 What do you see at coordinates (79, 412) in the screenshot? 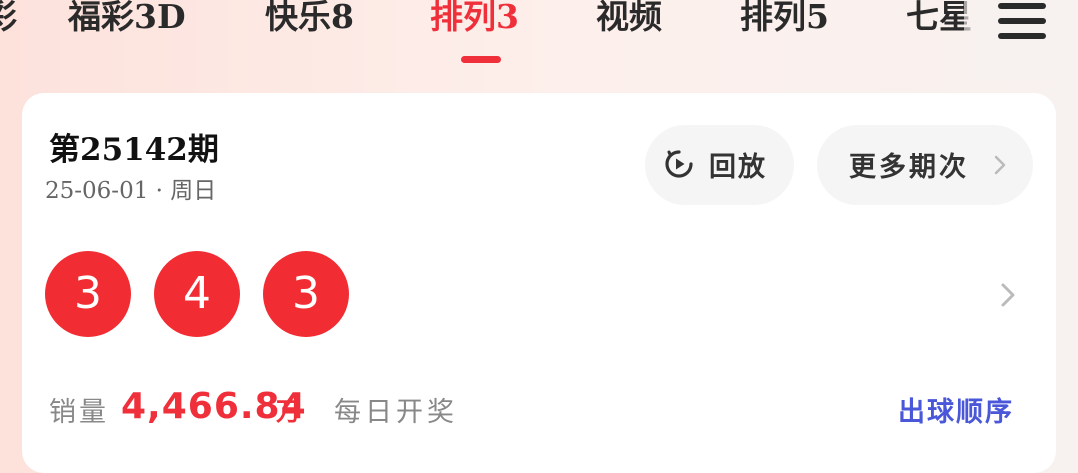
I see `sales-label: 销量` at bounding box center [79, 412].